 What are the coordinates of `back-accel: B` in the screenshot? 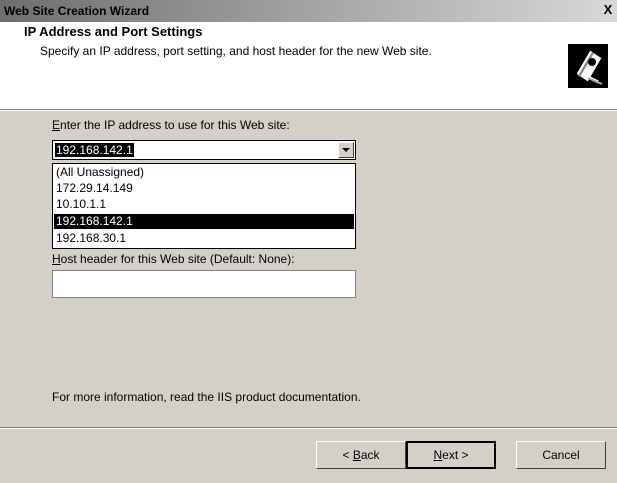 It's located at (356, 455).